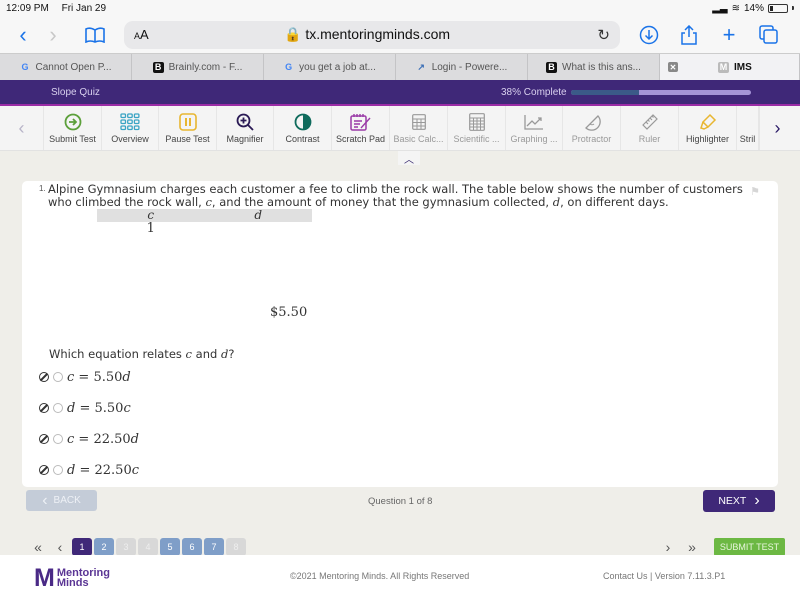 The image size is (800, 600). Describe the element at coordinates (400, 8) in the screenshot. I see `status-bar: 12:09 PM Fri Jan 29 ▂▃ ≋ 14%` at that location.